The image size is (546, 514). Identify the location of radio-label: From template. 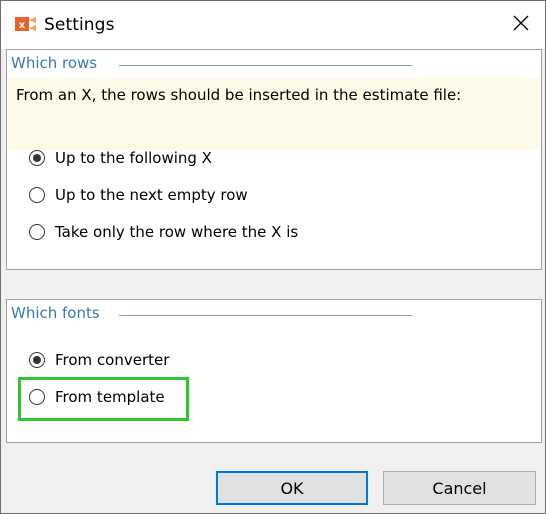
(110, 397).